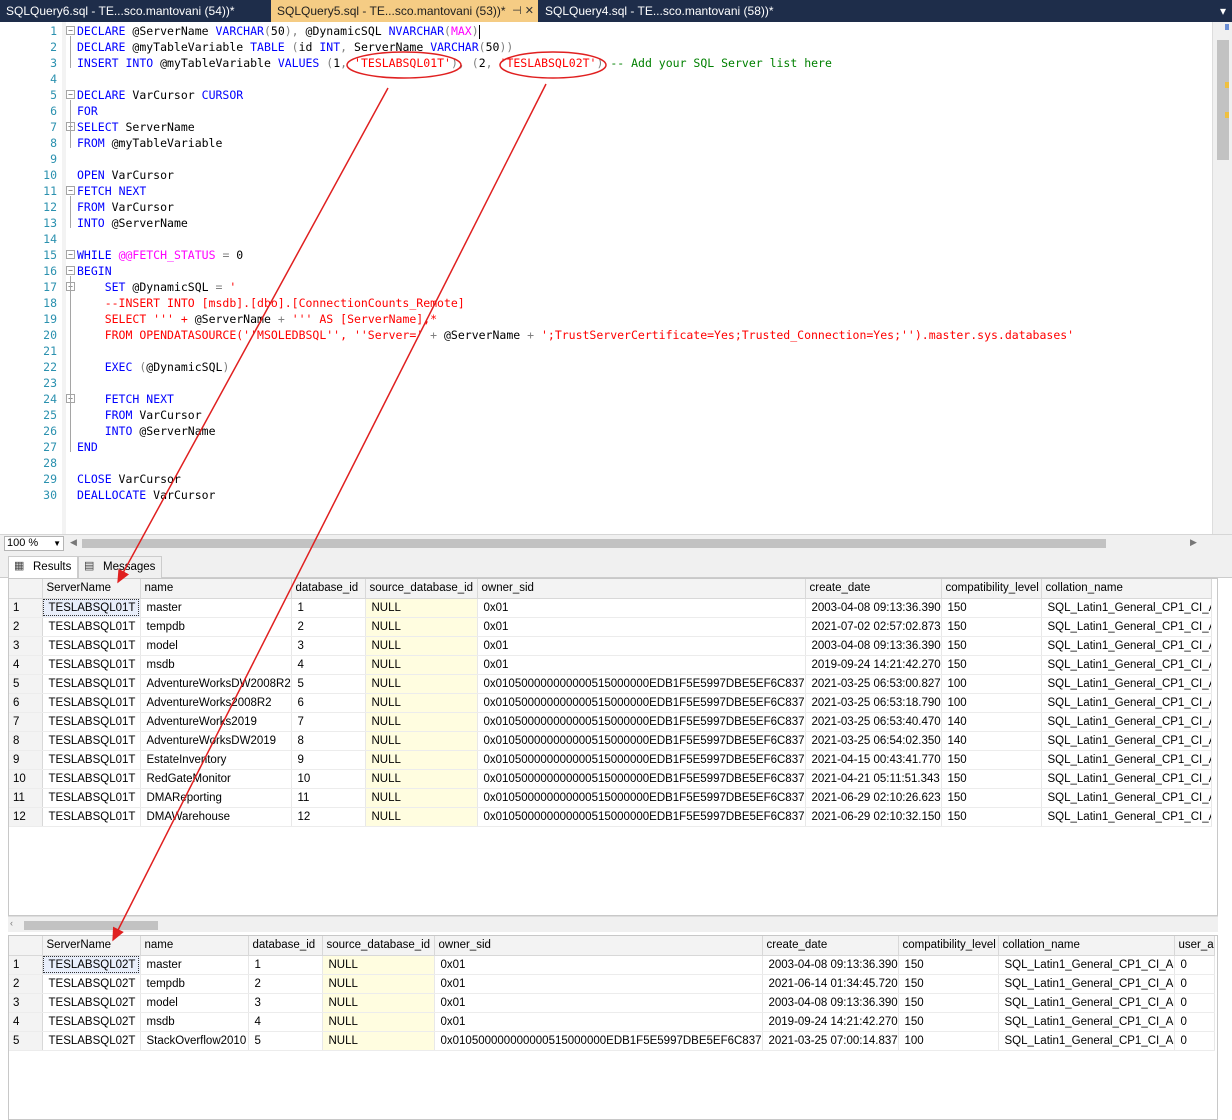  I want to click on code-line: 8 FROM @myTableVariable, so click(605, 143).